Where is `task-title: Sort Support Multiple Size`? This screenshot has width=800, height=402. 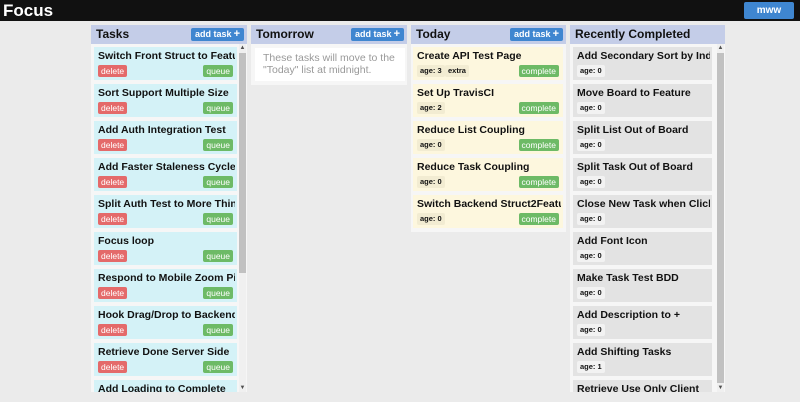
task-title: Sort Support Multiple Size is located at coordinates (163, 93).